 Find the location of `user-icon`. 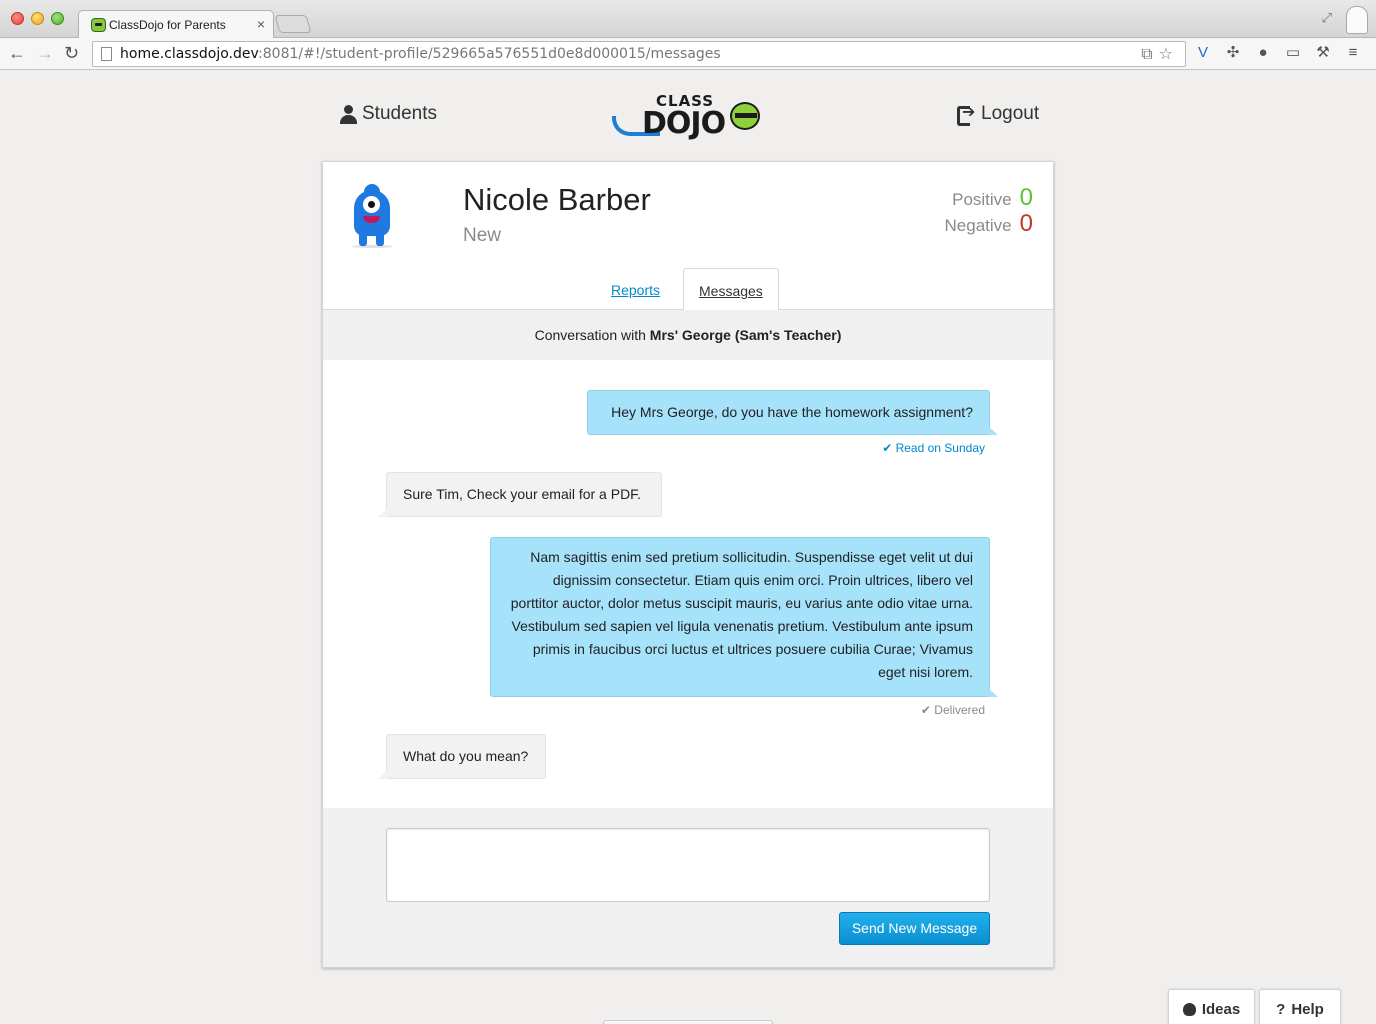

user-icon is located at coordinates (348, 114).